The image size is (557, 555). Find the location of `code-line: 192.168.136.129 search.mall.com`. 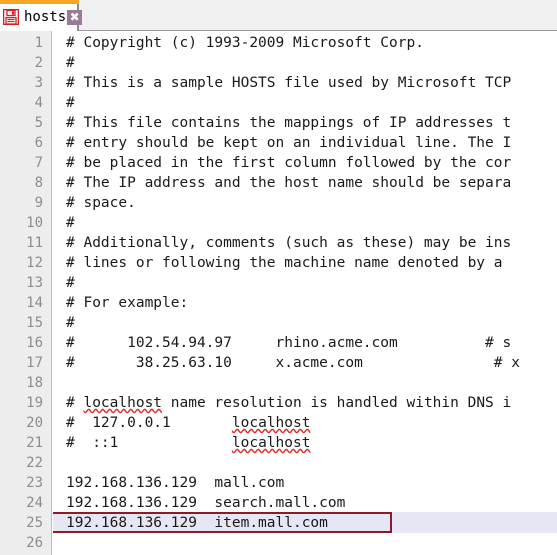

code-line: 192.168.136.129 search.mall.com is located at coordinates (305, 503).